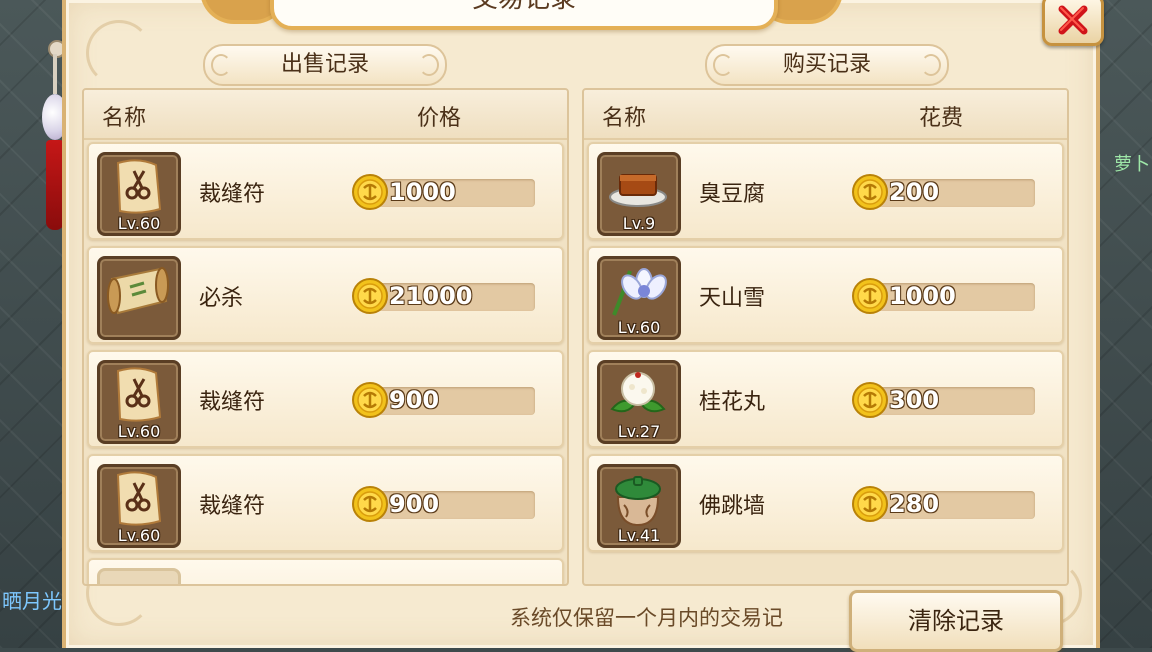 The image size is (1152, 652). What do you see at coordinates (732, 194) in the screenshot?
I see `item-name: 臭豆腐` at bounding box center [732, 194].